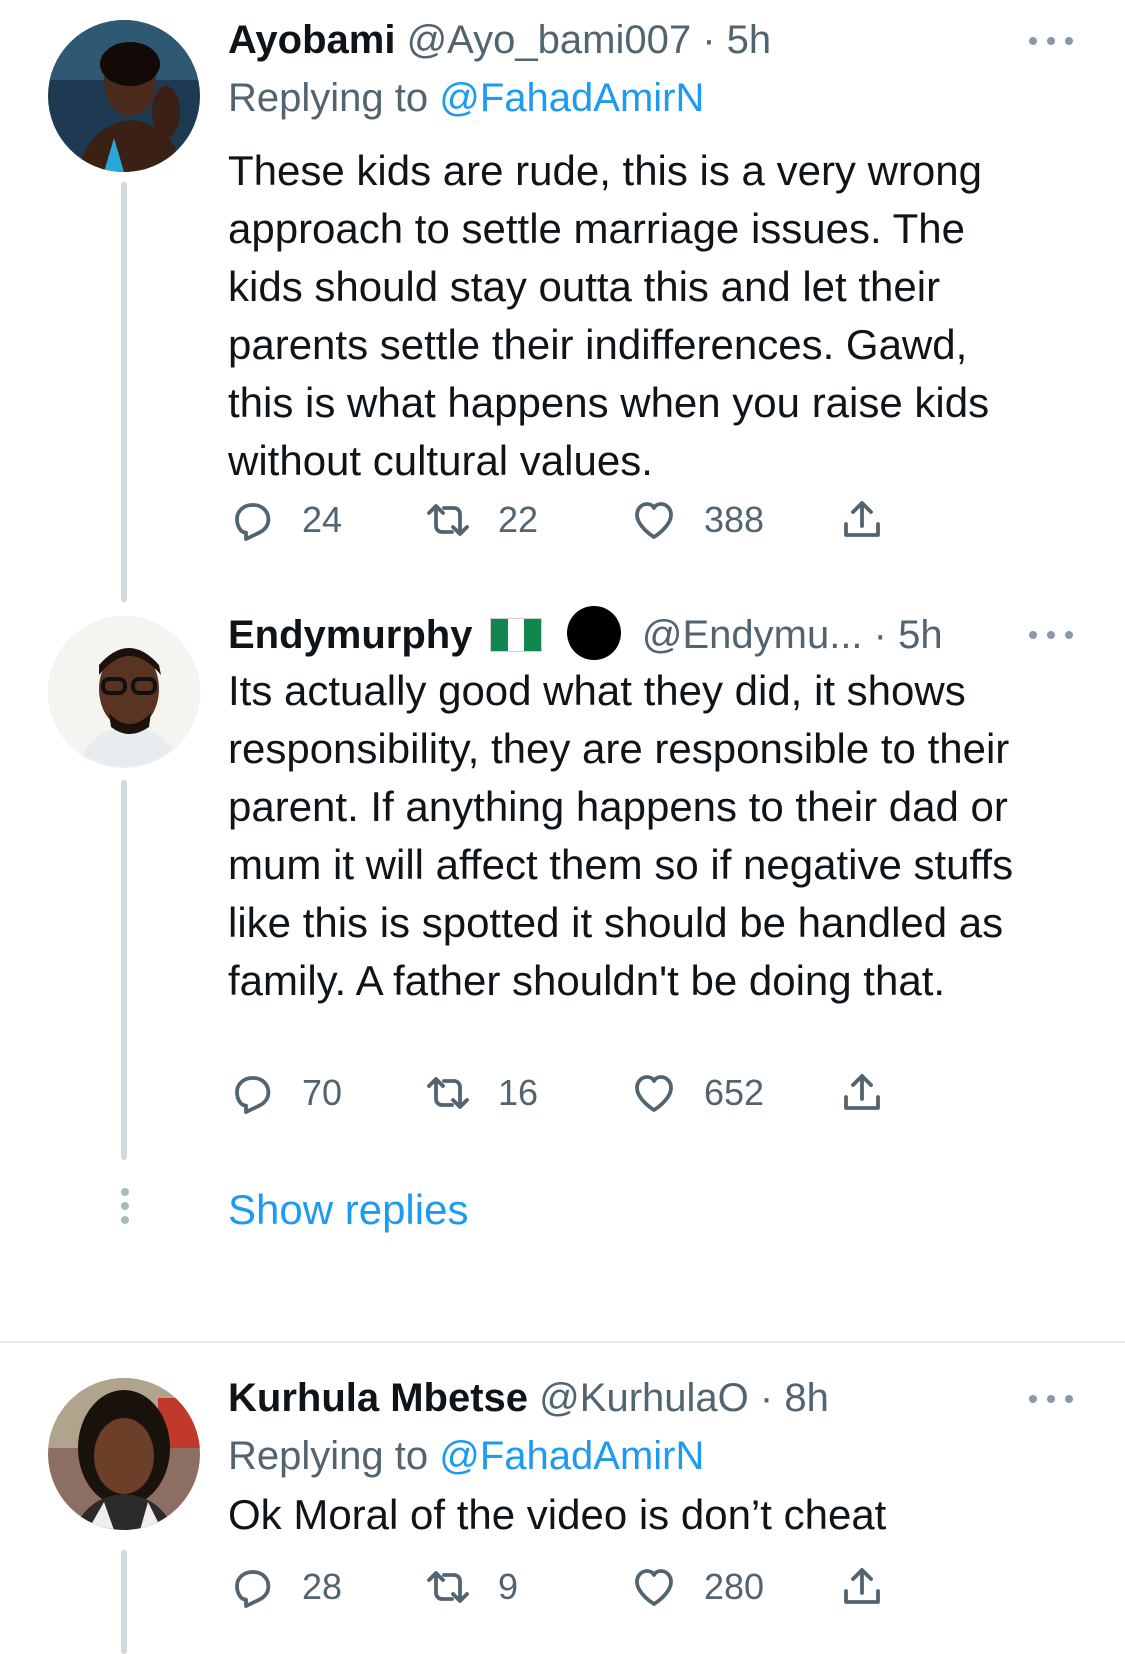 Image resolution: width=1125 pixels, height=1654 pixels. What do you see at coordinates (697, 520) in the screenshot?
I see `like-button: 388` at bounding box center [697, 520].